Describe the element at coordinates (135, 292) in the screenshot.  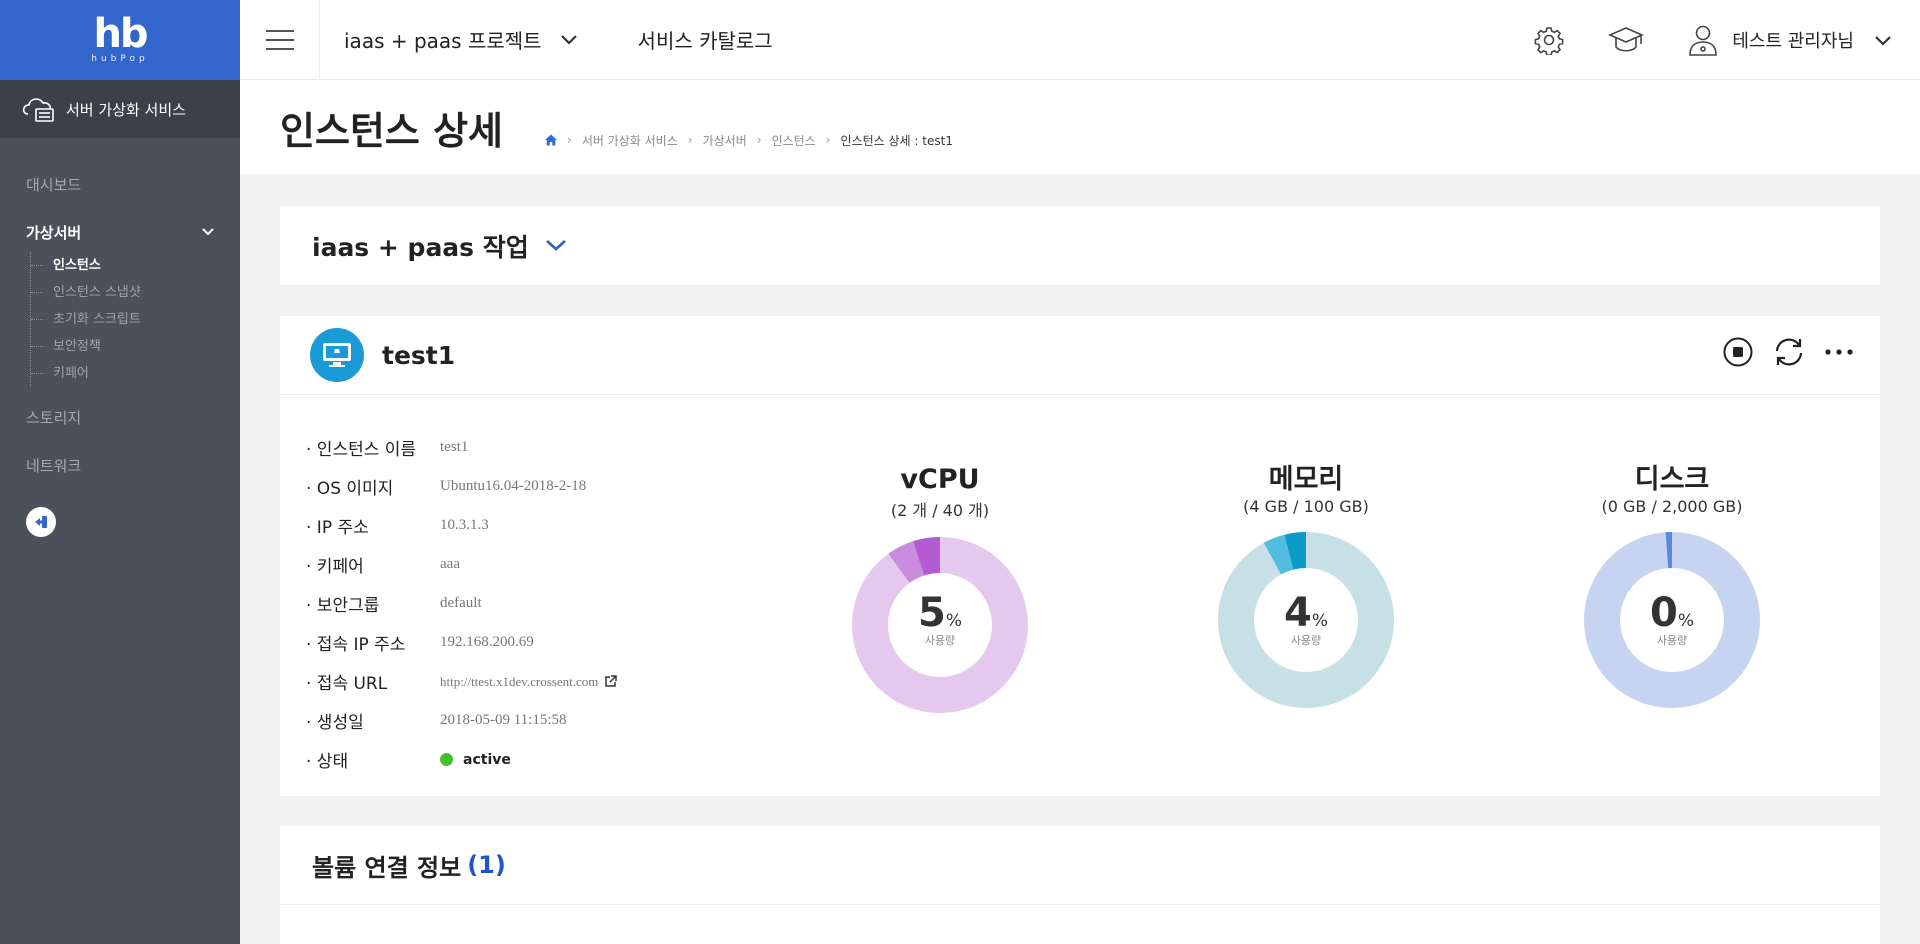
I see `sidebar-subitem-instance-snapshot: 인스턴스 스냅샷` at that location.